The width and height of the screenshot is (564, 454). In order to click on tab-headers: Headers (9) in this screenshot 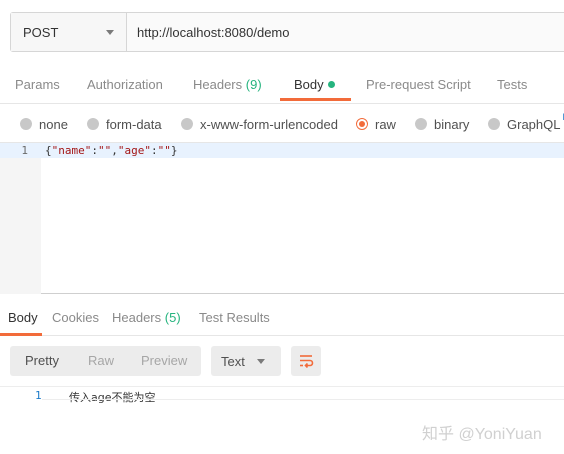, I will do `click(227, 84)`.